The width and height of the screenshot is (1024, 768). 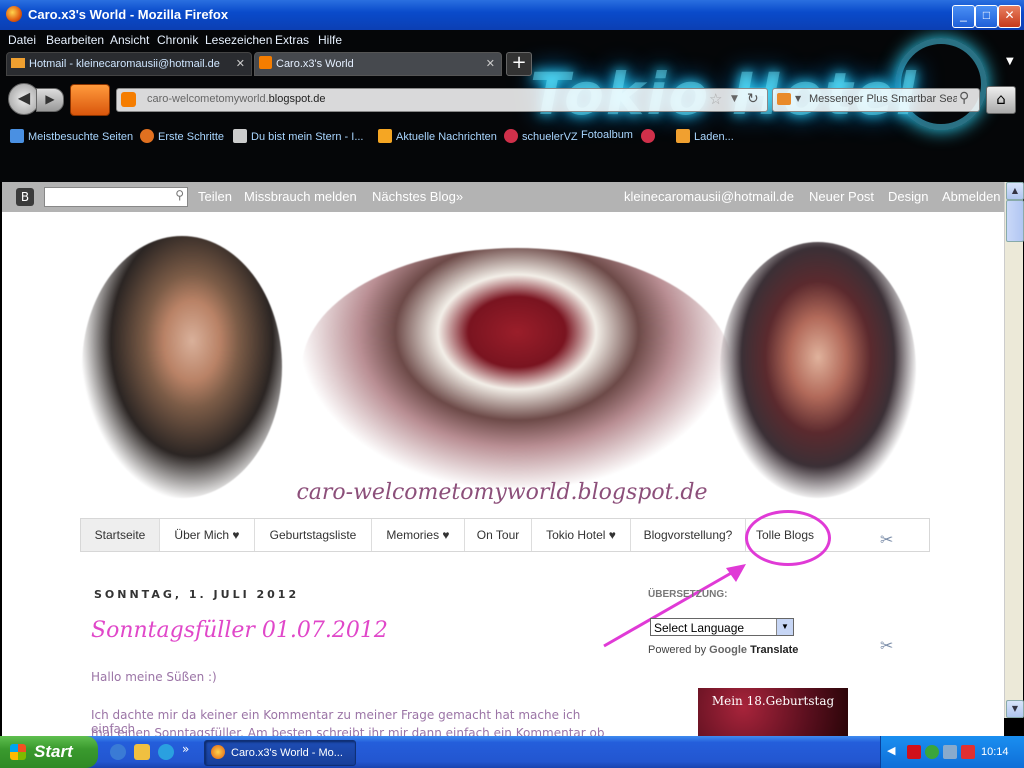 What do you see at coordinates (154, 677) in the screenshot?
I see `post-text-line: Hallo meine Süßen :)` at bounding box center [154, 677].